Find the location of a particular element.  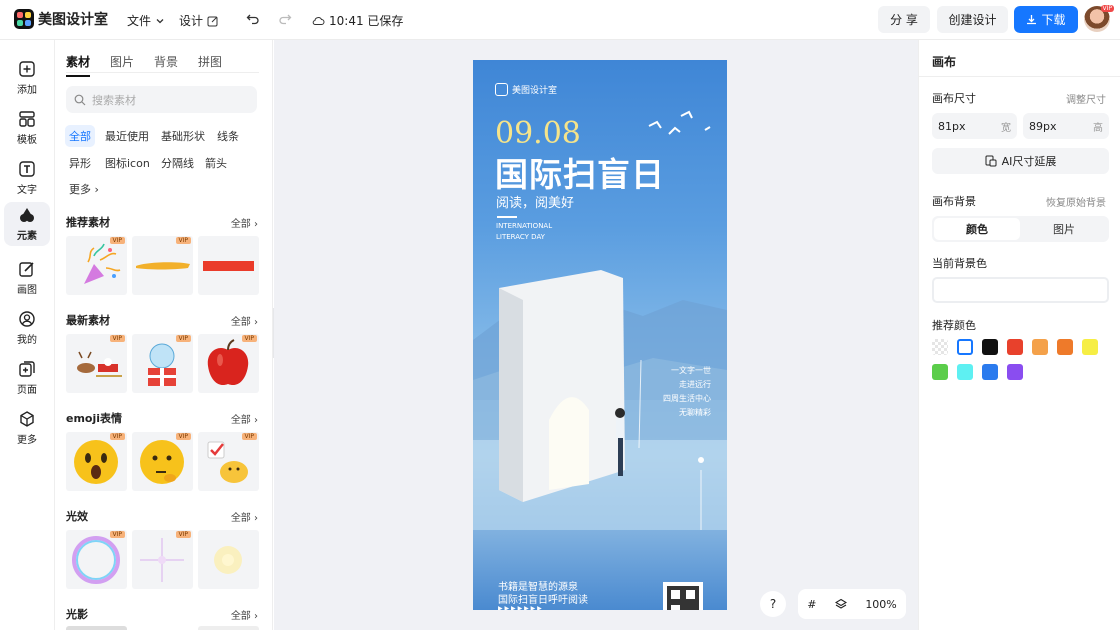

poster-side-line: 走进远行 is located at coordinates (695, 384).